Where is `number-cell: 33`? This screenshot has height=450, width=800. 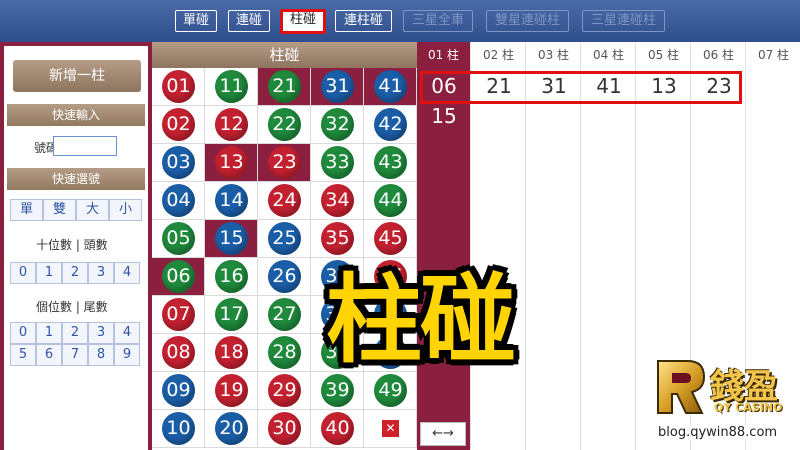
number-cell: 33 is located at coordinates (337, 163).